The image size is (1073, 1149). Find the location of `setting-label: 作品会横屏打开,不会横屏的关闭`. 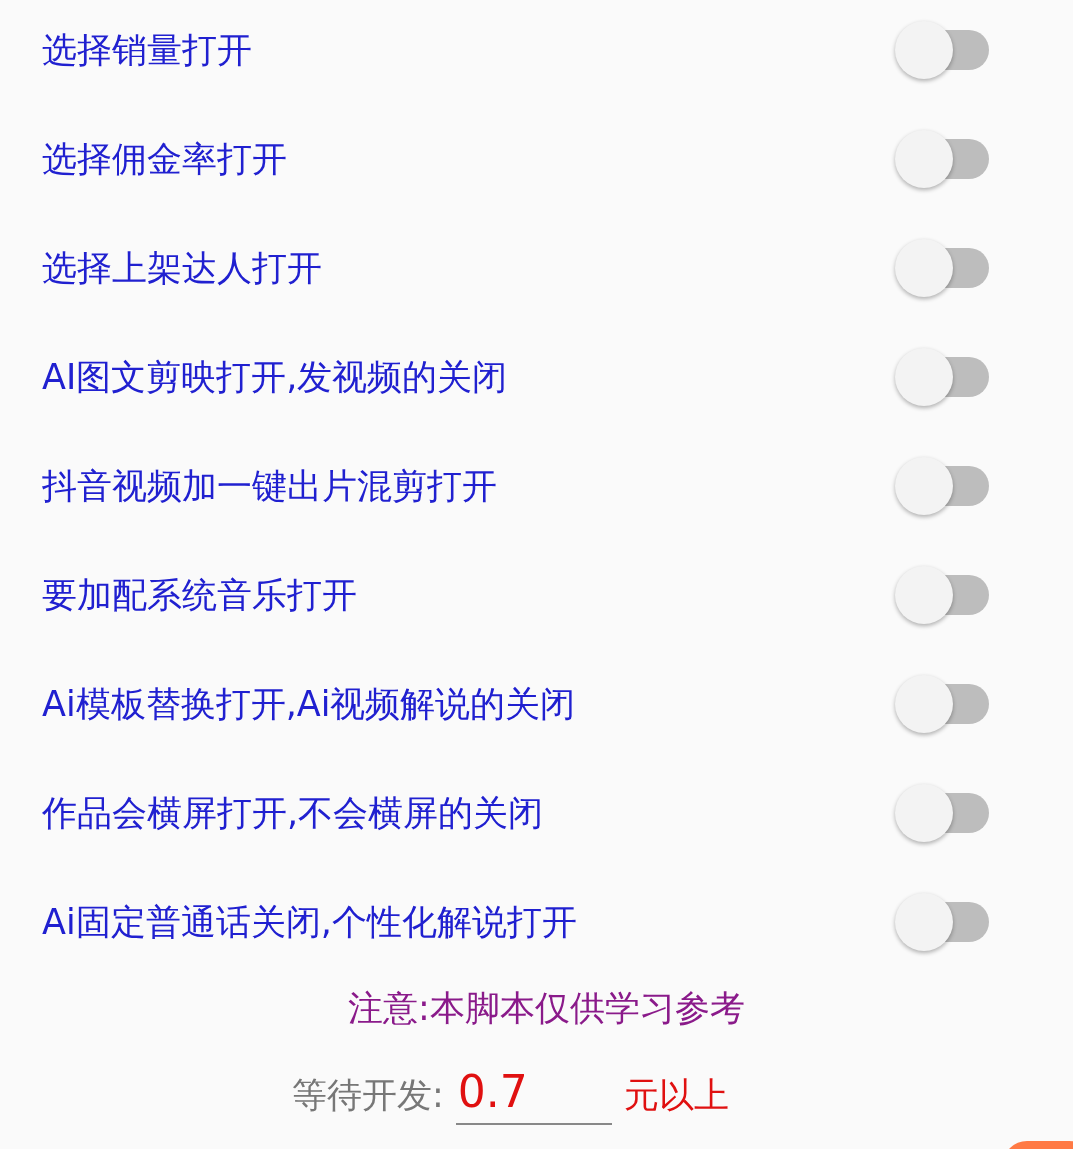

setting-label: 作品会横屏打开,不会横屏的关闭 is located at coordinates (293, 813).